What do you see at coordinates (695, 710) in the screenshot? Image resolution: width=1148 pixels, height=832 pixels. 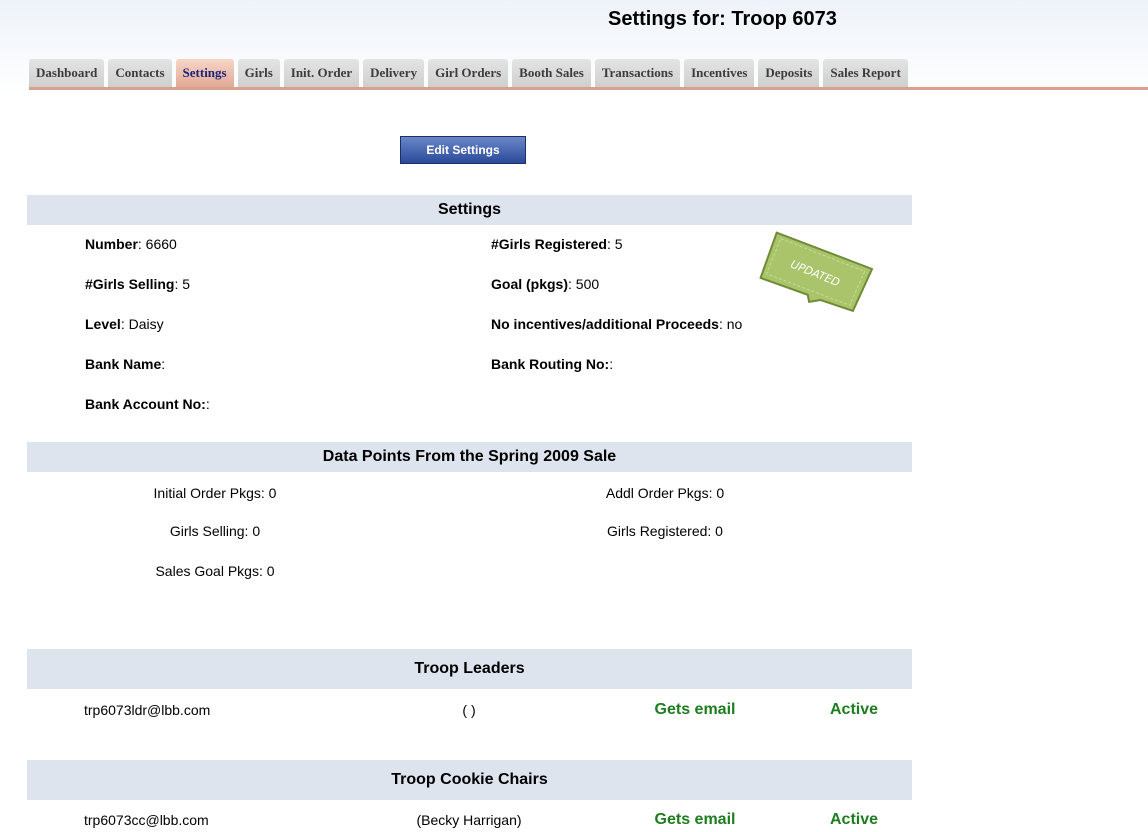 I see `leader-gets-email: Gets email` at bounding box center [695, 710].